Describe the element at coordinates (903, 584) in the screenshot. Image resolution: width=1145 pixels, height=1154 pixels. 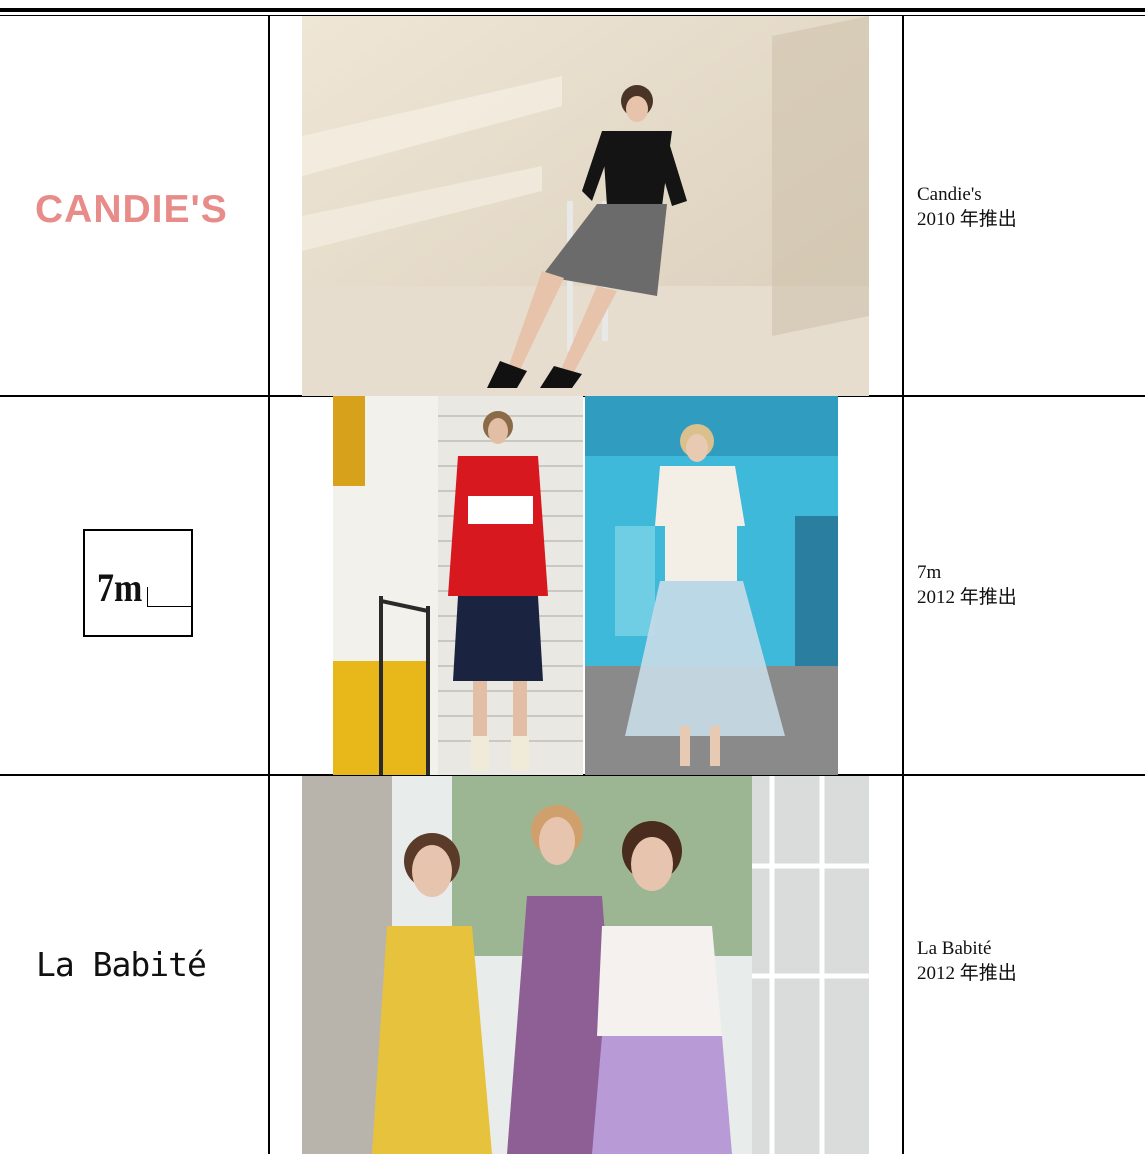
I see `column-divider-right` at that location.